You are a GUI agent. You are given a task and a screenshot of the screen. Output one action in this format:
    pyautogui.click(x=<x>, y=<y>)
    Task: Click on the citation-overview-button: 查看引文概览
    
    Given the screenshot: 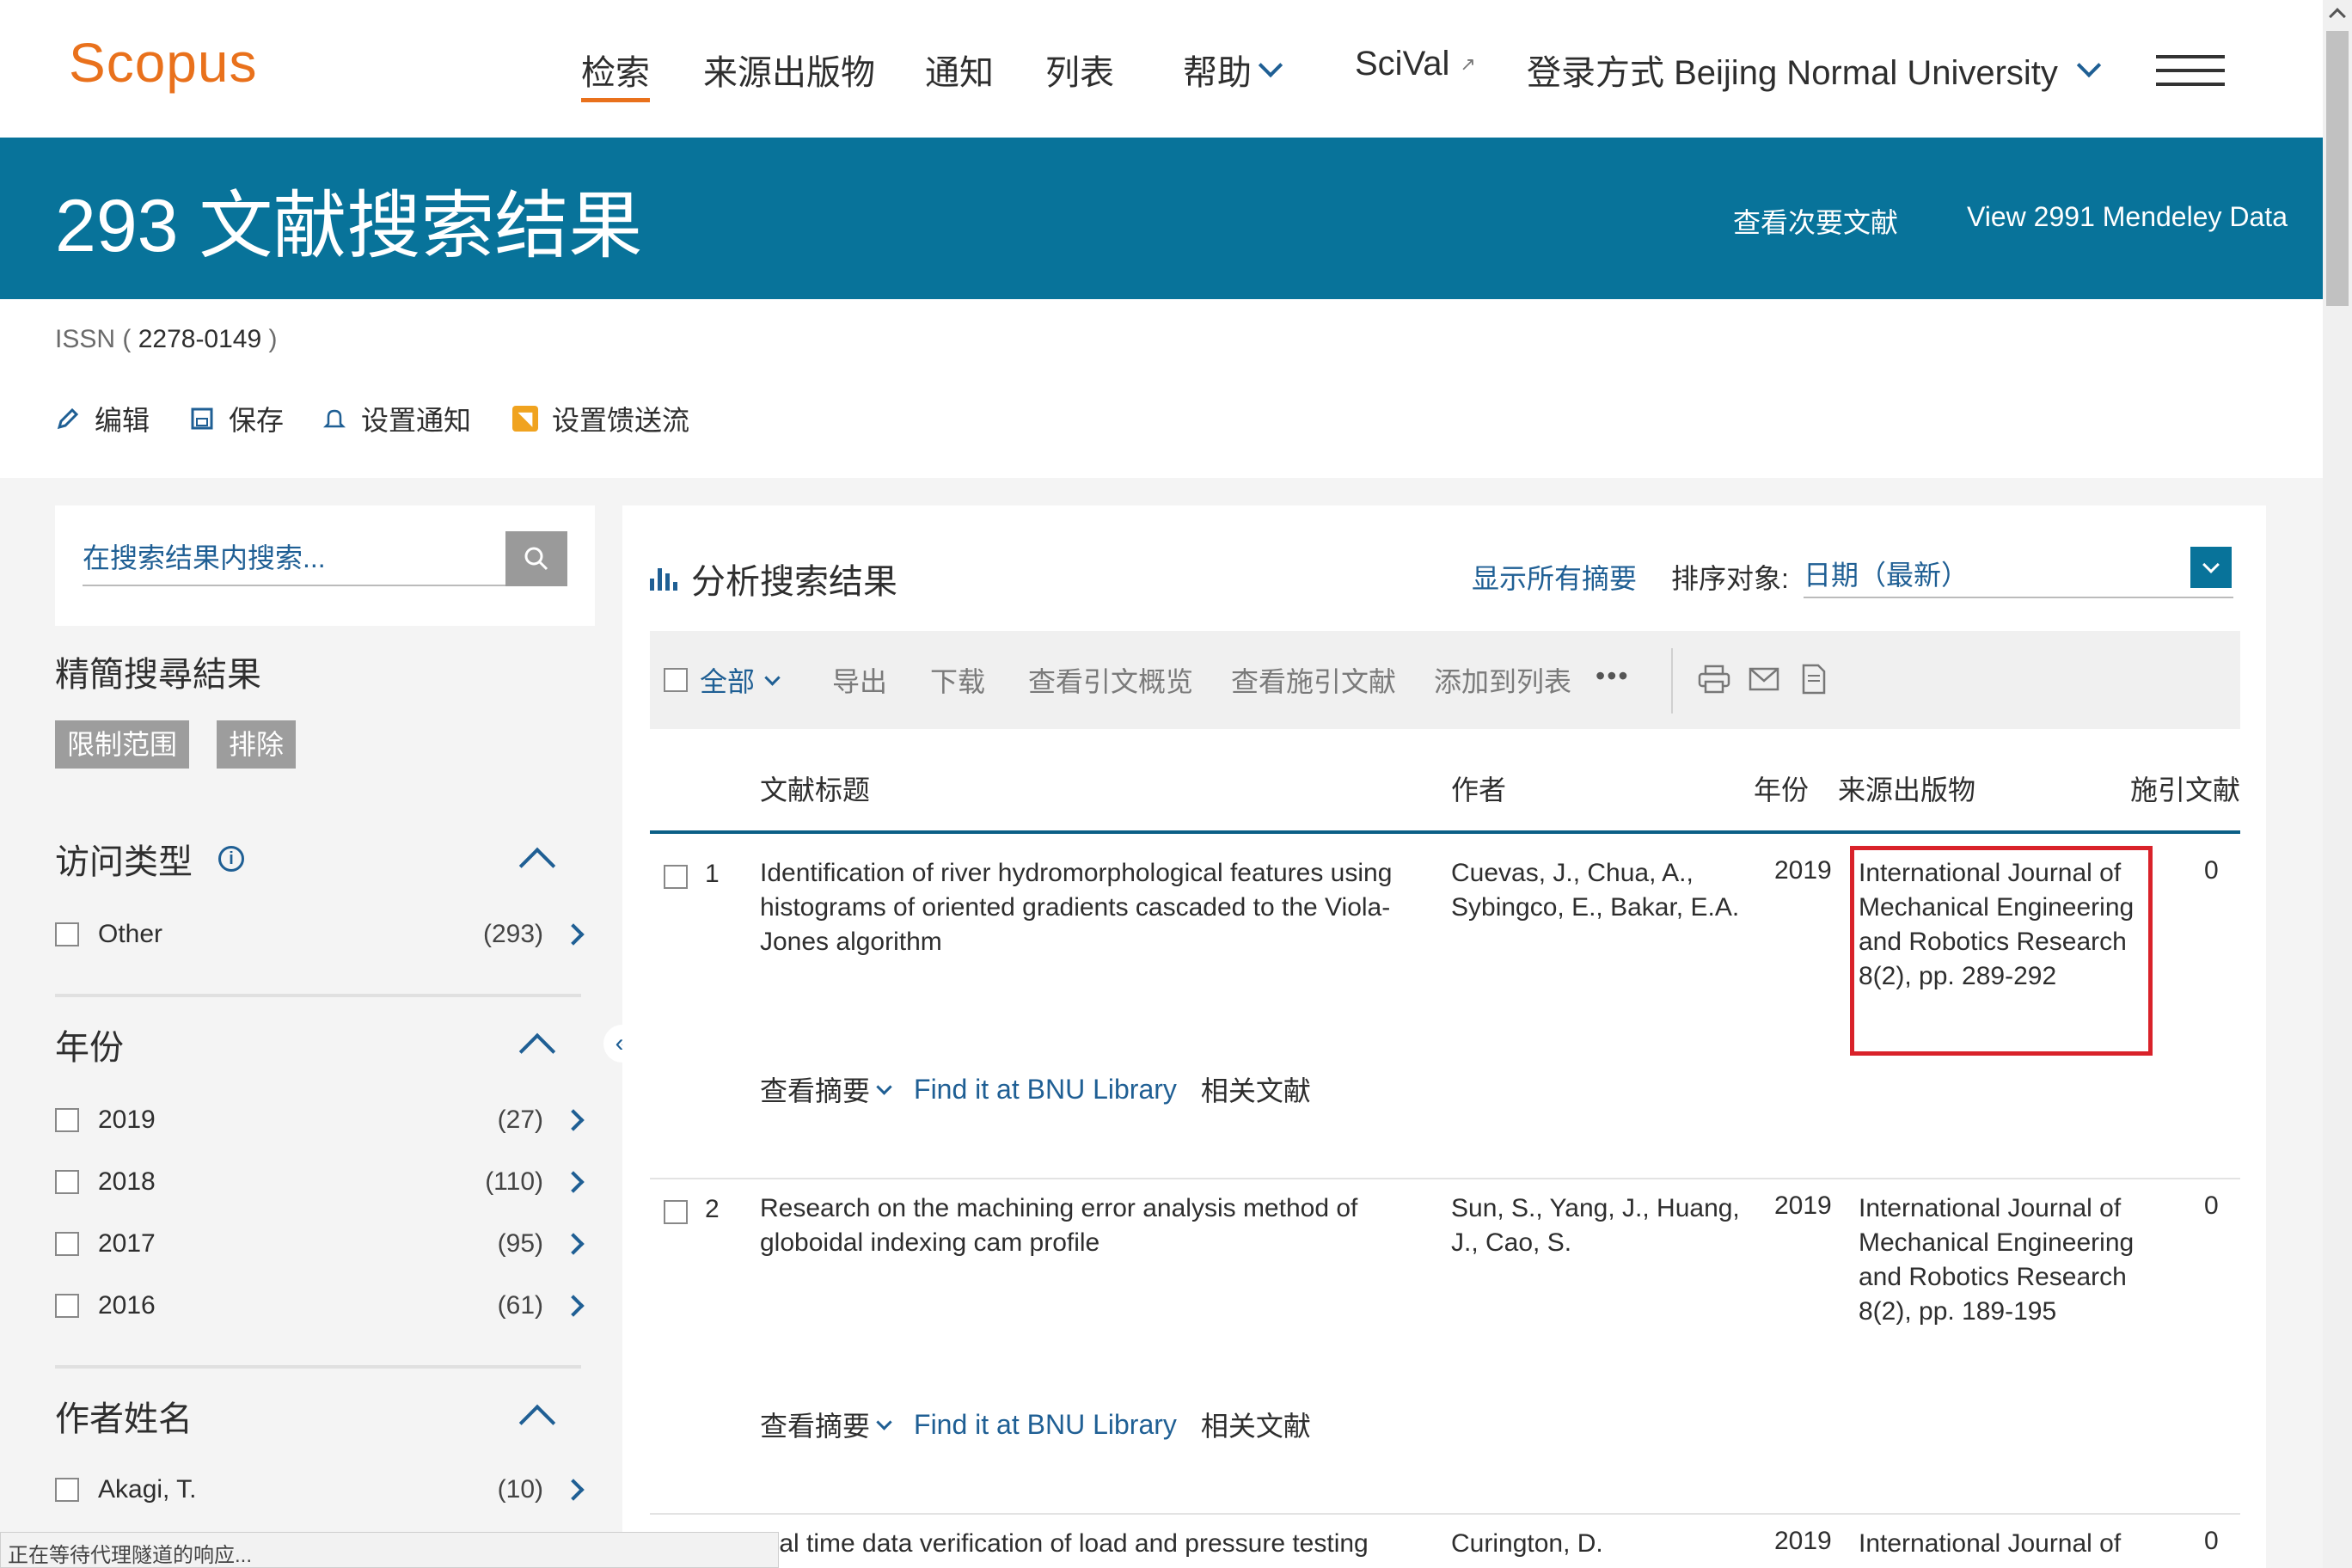 What is the action you would take?
    pyautogui.click(x=1110, y=680)
    